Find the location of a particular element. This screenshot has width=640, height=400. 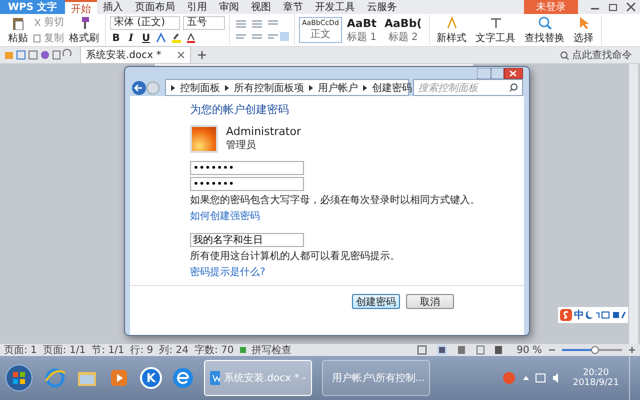

cut-button: 剪切 is located at coordinates (48, 22).